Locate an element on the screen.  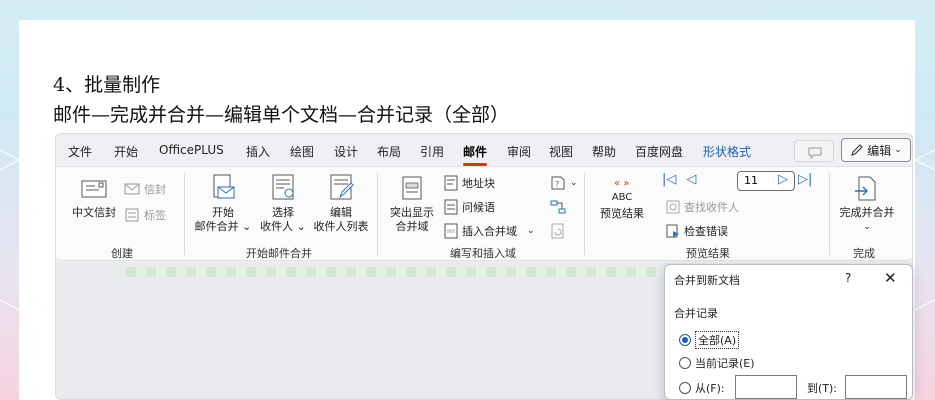
first-record-icon: |◁ is located at coordinates (669, 179).